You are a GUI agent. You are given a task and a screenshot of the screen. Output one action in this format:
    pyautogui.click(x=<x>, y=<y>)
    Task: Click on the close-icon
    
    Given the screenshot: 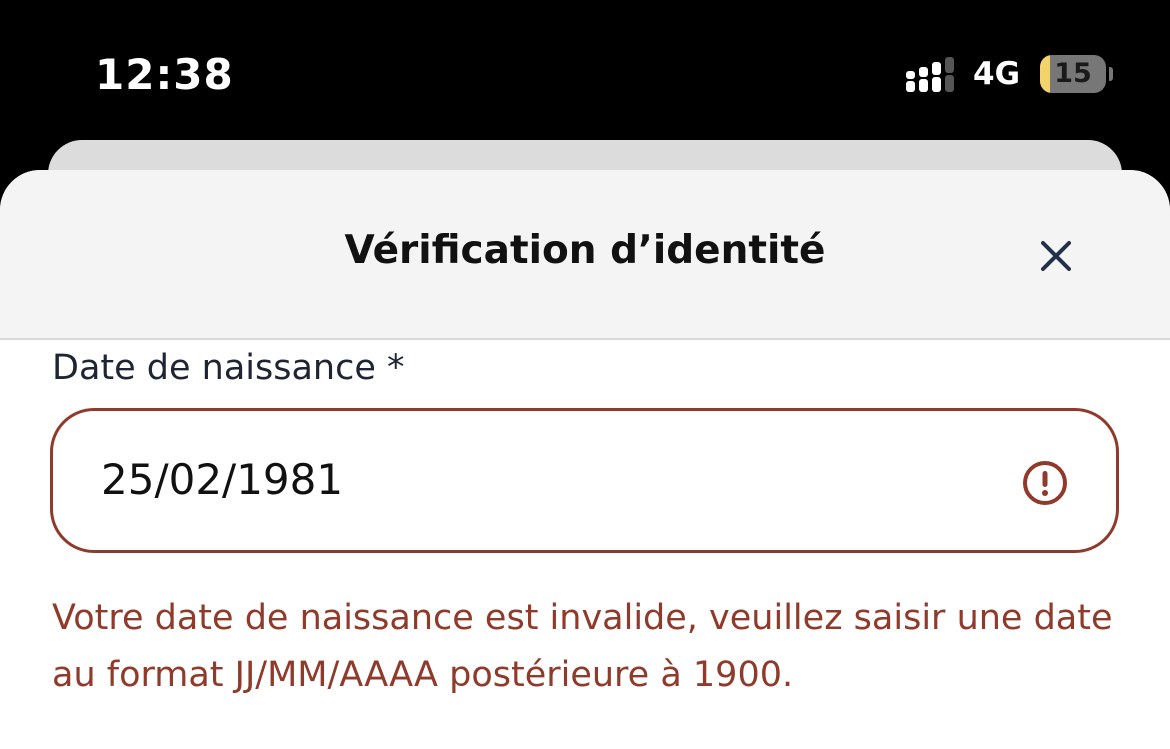 What is the action you would take?
    pyautogui.click(x=1056, y=256)
    